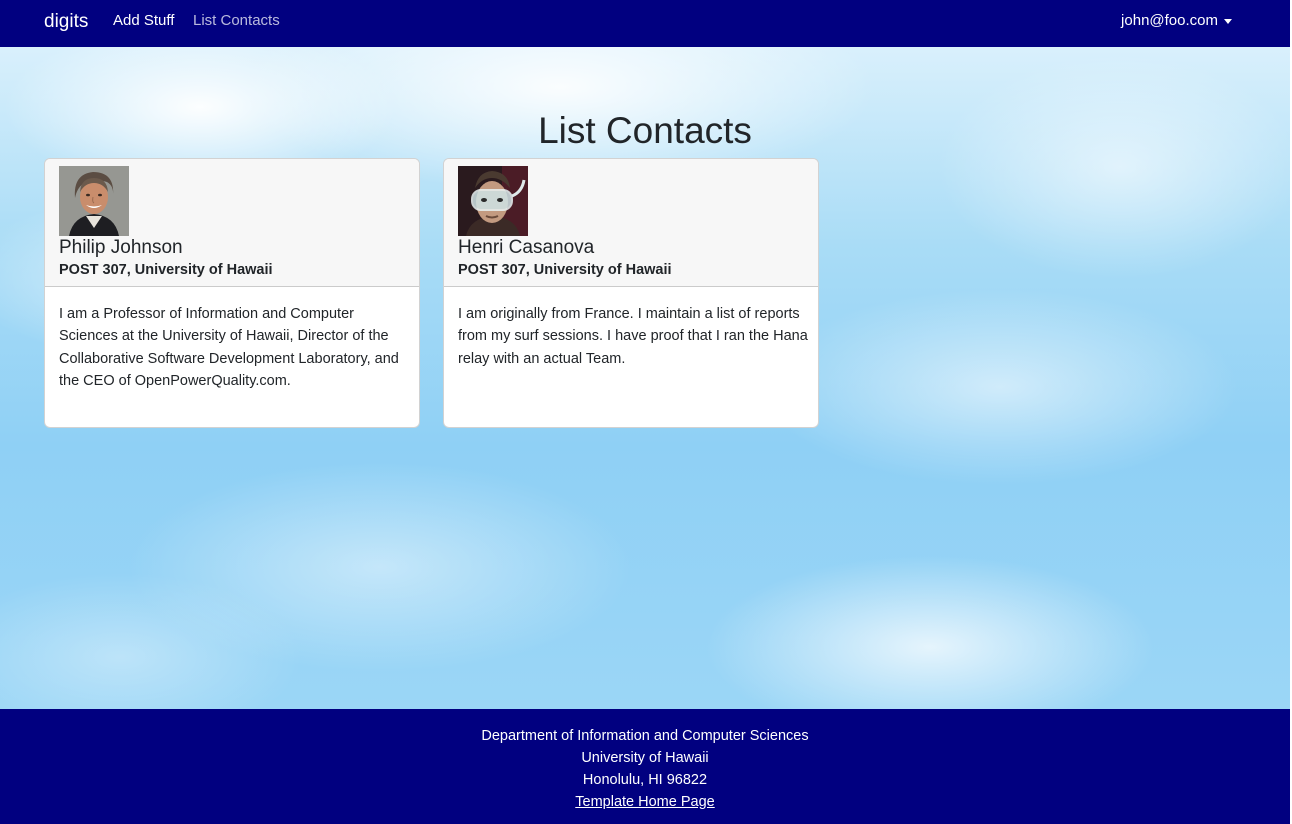  I want to click on footer-link-row: Template Home Page, so click(645, 802).